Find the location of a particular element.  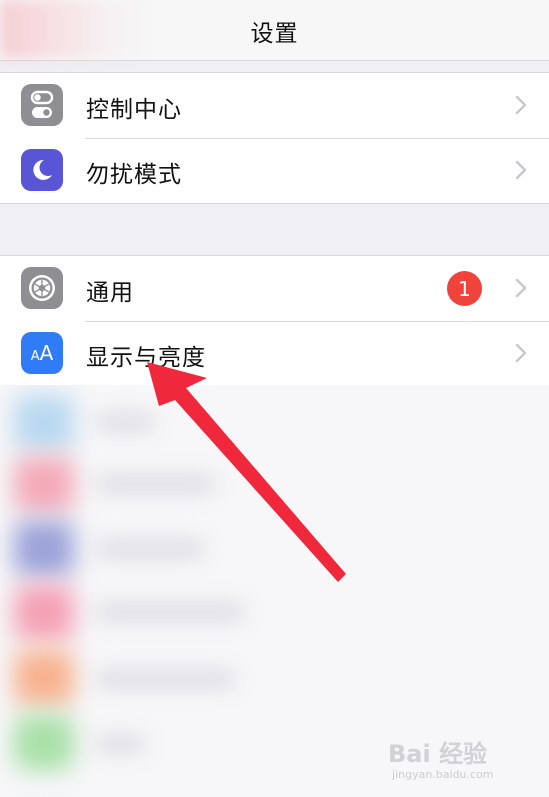

baidu-watermark: Bai 经验 jingyan.baidu.com is located at coordinates (463, 762).